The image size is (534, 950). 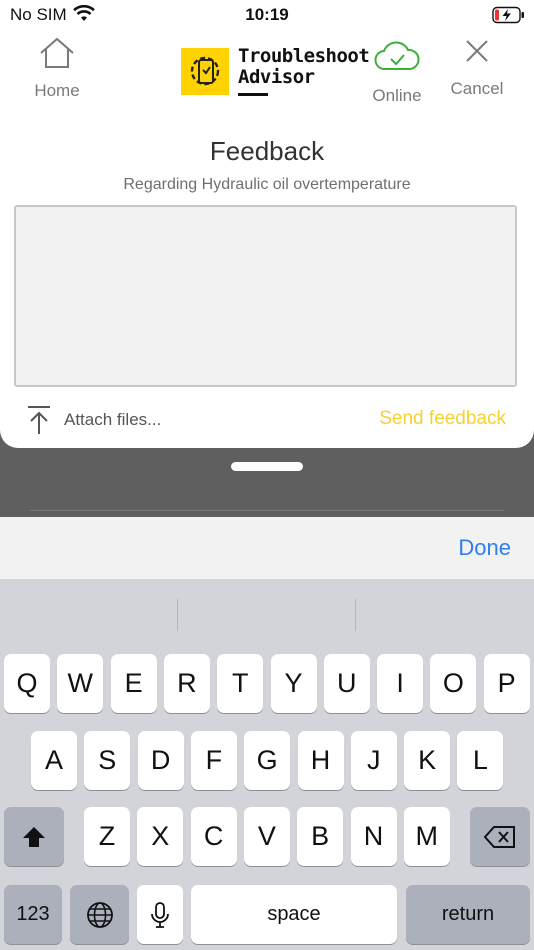 What do you see at coordinates (267, 466) in the screenshot?
I see `sheet-drag-handle` at bounding box center [267, 466].